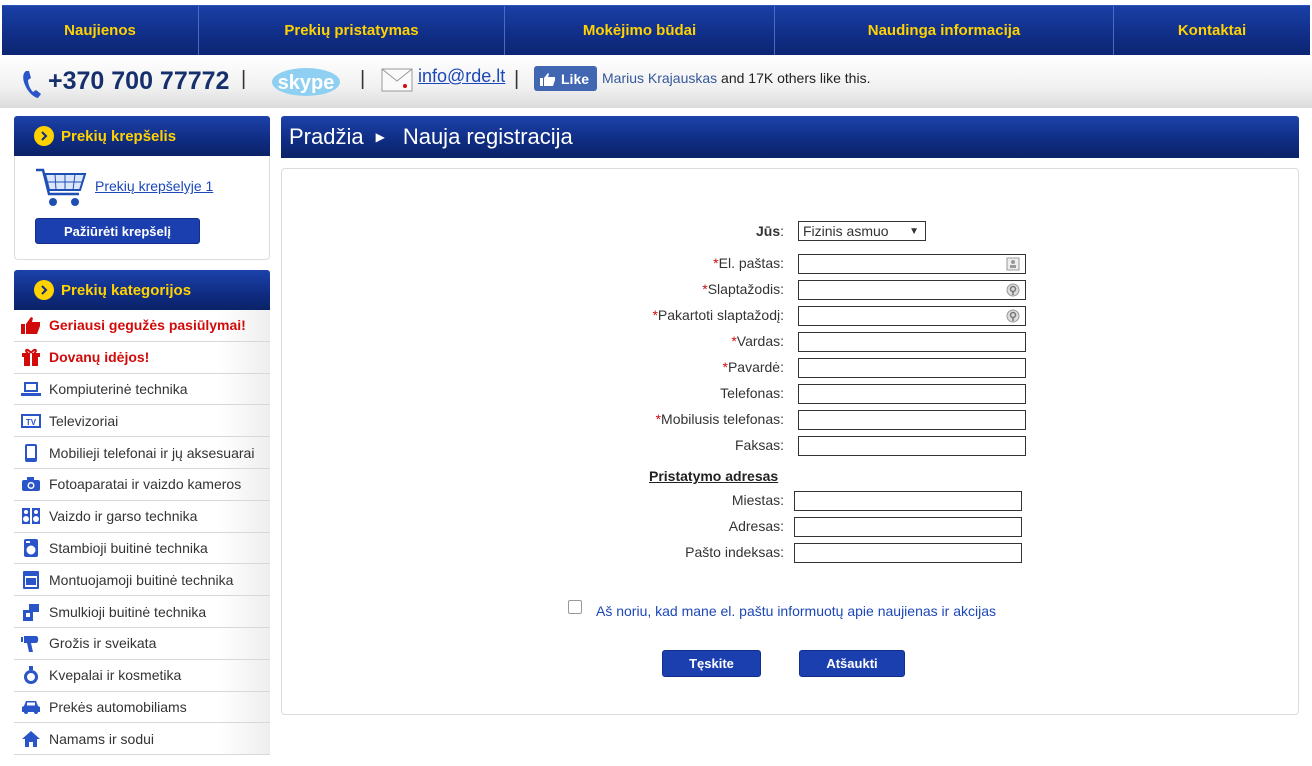 This screenshot has width=1312, height=766. What do you see at coordinates (743, 289) in the screenshot?
I see `password-label: *Slaptažodis:` at bounding box center [743, 289].